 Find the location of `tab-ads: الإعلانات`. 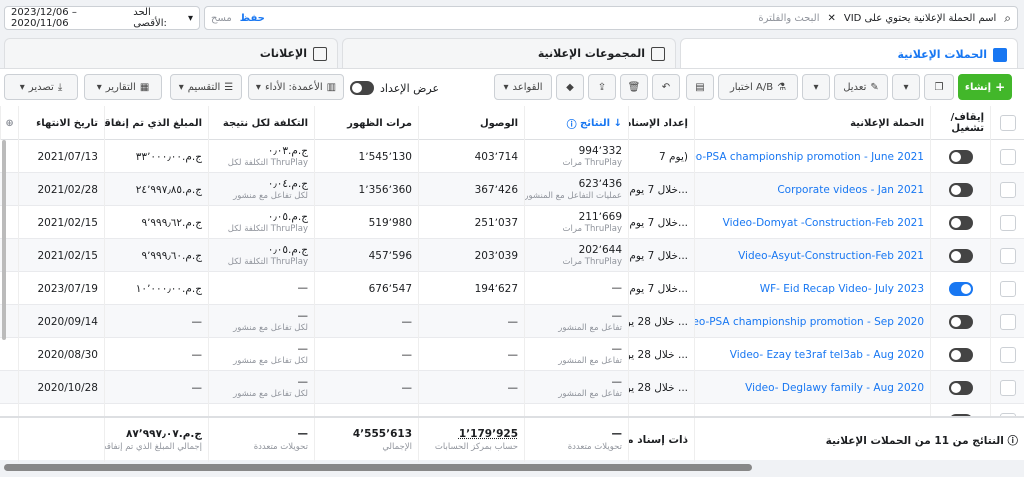

tab-ads: الإعلانات is located at coordinates (171, 53).